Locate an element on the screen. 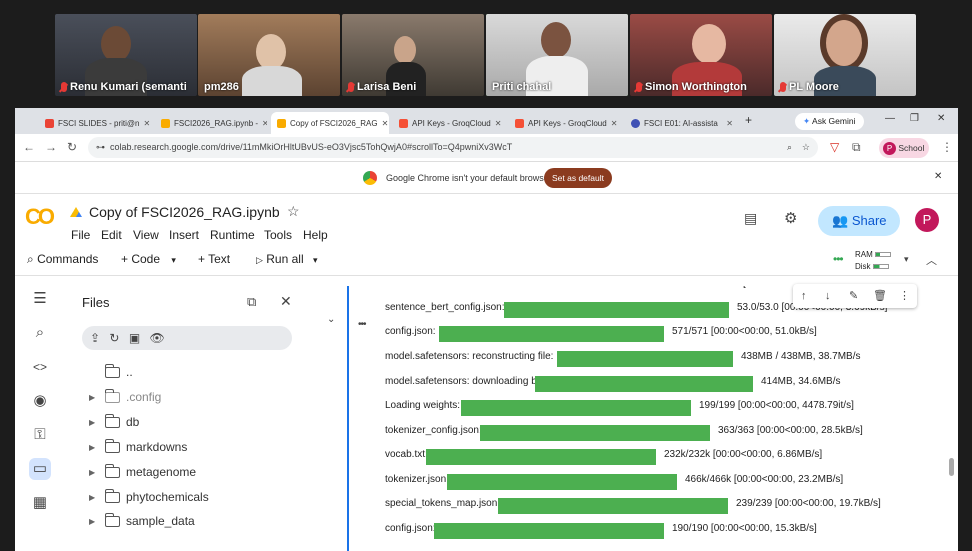 The height and width of the screenshot is (551, 972). infobar-message: Google Chrome isn't your default browser is located at coordinates (469, 178).